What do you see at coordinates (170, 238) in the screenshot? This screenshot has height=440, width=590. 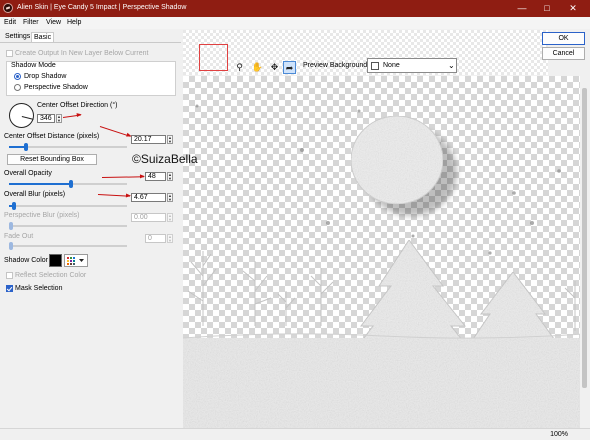 I see `fade-out-spinner: ▲ ▼` at bounding box center [170, 238].